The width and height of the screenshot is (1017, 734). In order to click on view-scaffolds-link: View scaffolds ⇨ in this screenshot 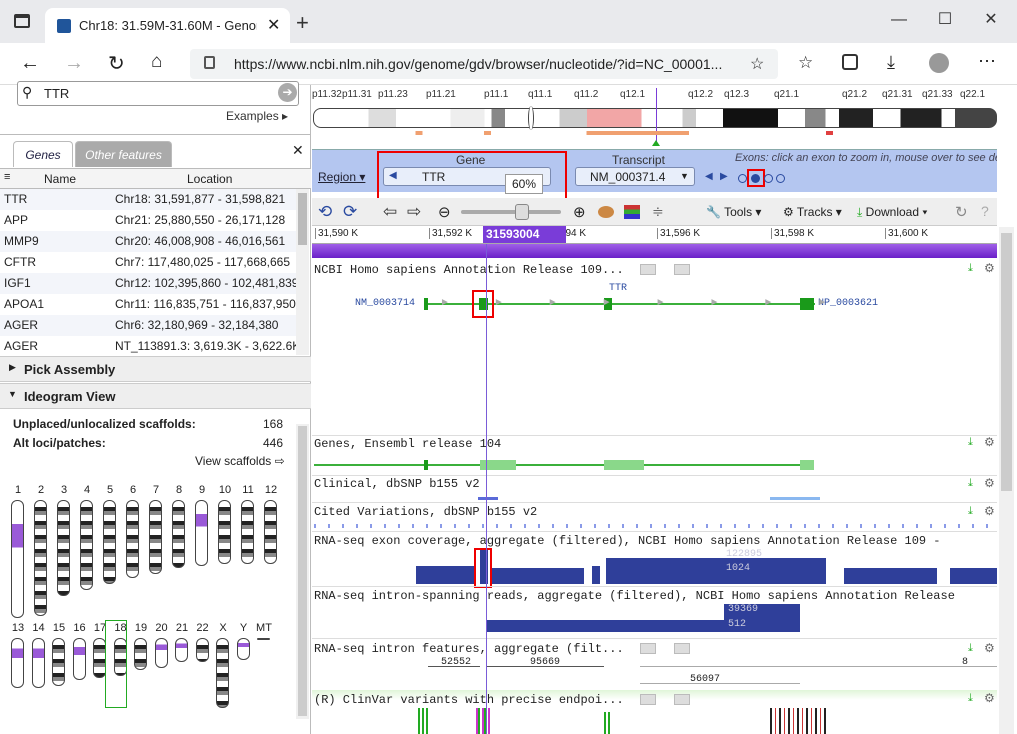, I will do `click(240, 461)`.